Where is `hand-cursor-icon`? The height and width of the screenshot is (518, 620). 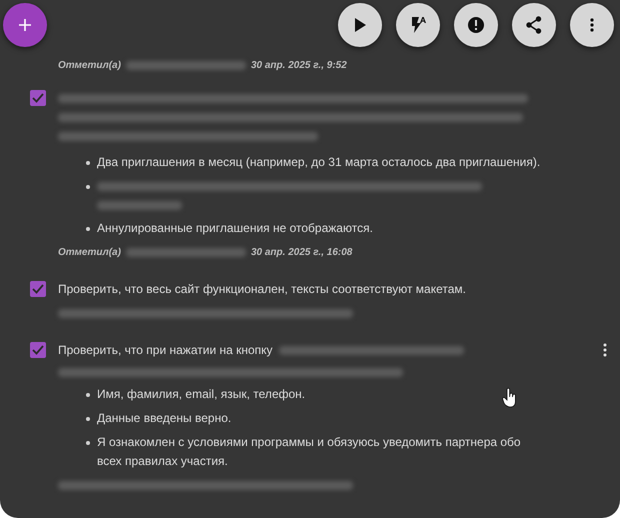
hand-cursor-icon is located at coordinates (510, 398).